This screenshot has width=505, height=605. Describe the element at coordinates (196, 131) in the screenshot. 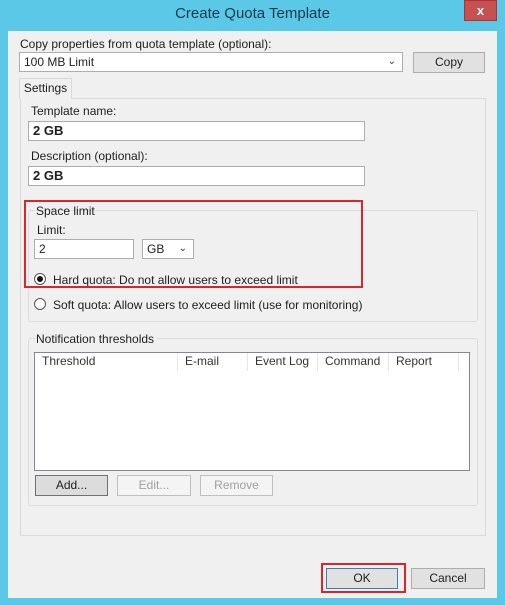

I see `template-name-input: 2 GB` at that location.